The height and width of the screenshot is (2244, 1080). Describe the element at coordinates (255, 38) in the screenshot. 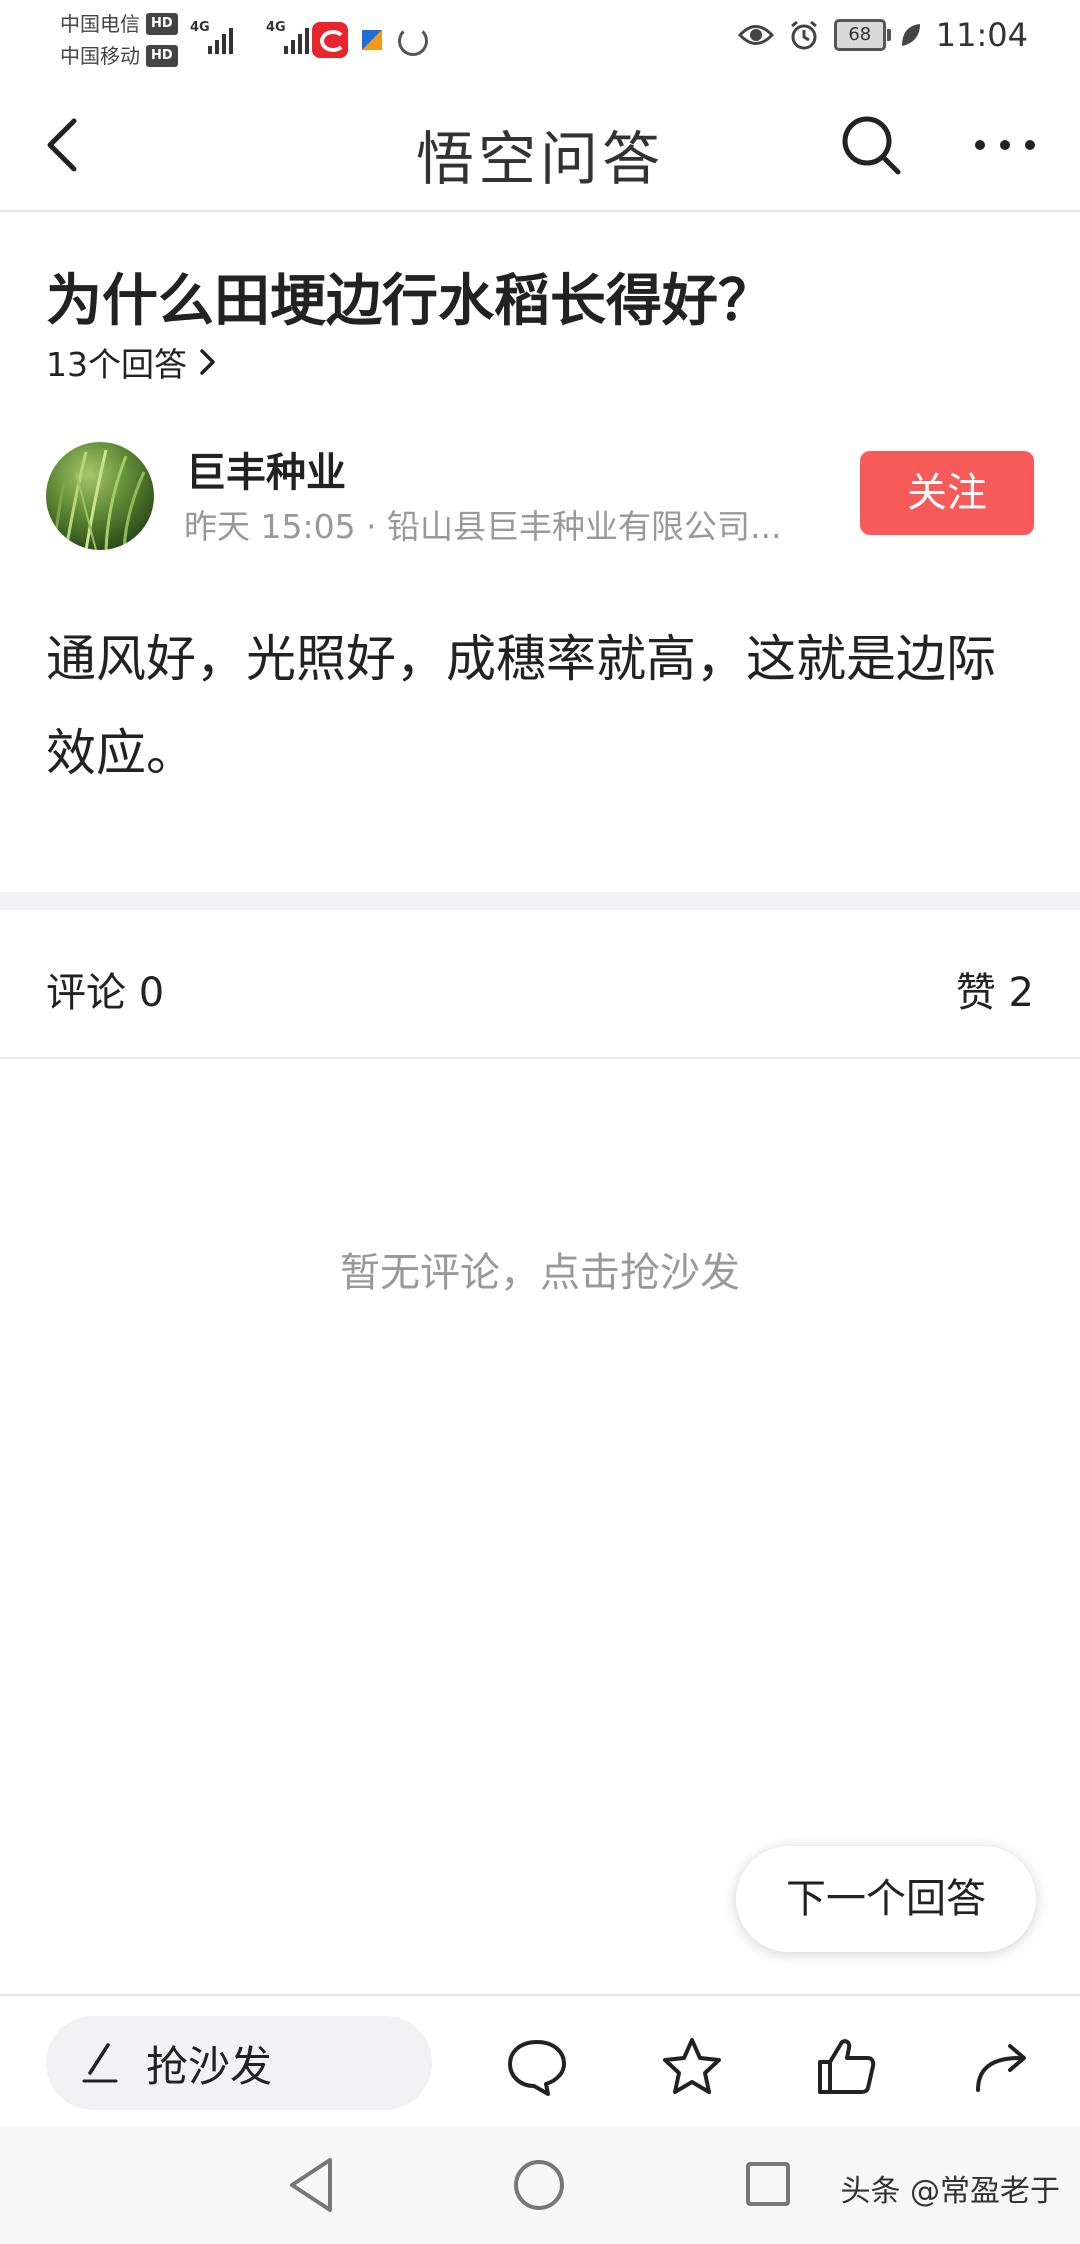

I see `signal-indicators: 4G 4G` at that location.